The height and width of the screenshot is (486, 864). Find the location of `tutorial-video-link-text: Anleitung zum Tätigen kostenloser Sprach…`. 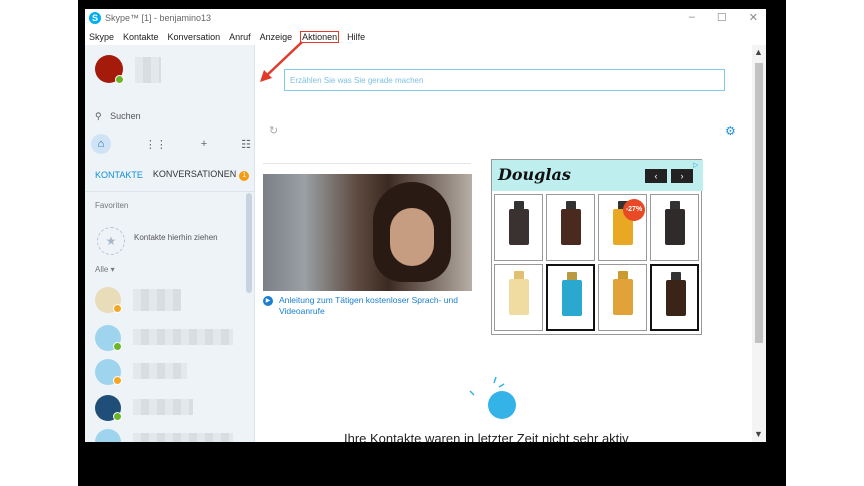

tutorial-video-link-text: Anleitung zum Tätigen kostenloser Sprach… is located at coordinates (368, 305).